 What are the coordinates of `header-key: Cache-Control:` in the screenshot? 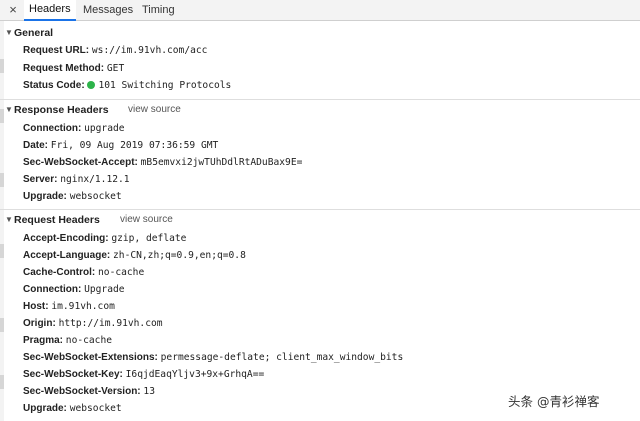 It's located at (59, 272).